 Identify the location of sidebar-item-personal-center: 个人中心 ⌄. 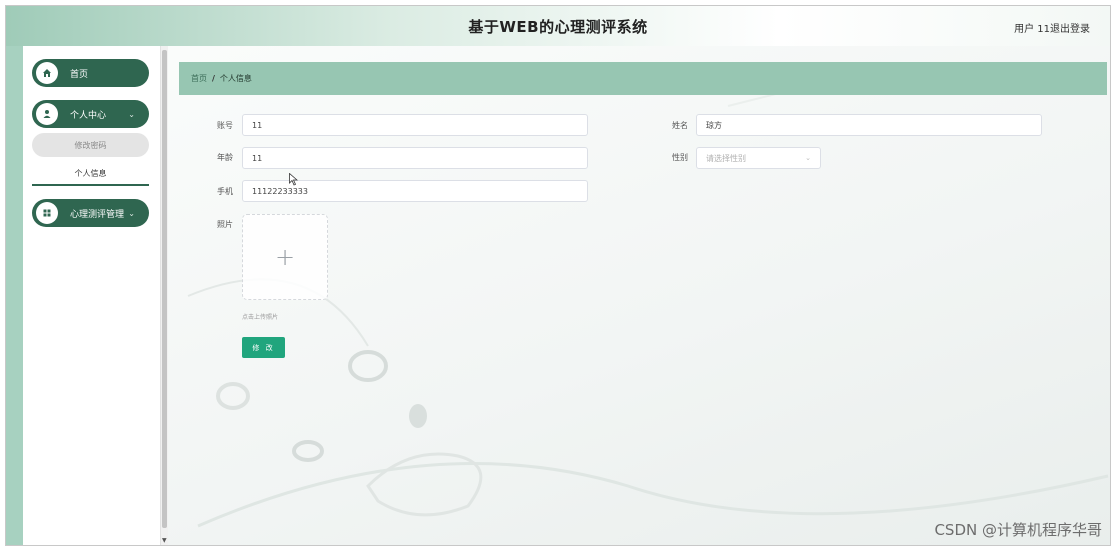
(90, 114).